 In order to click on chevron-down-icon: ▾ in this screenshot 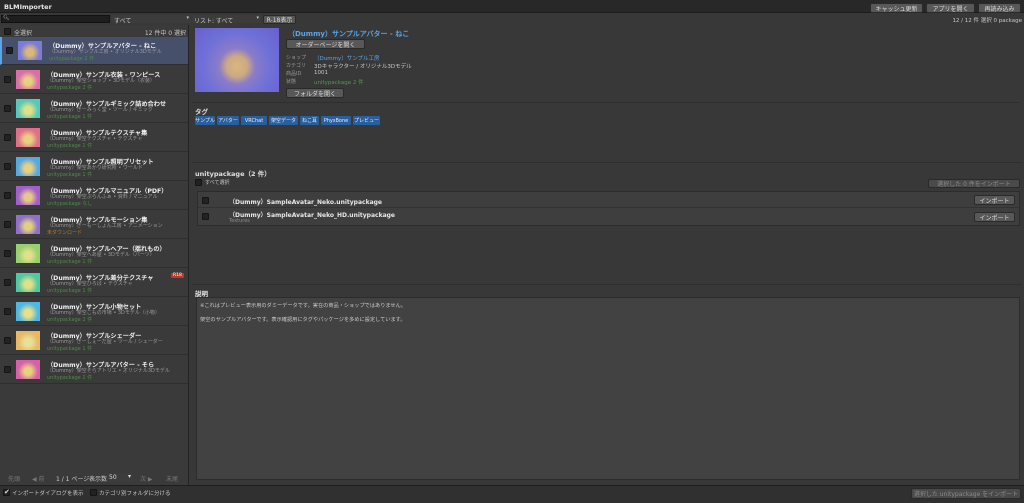, I will do `click(187, 18)`.